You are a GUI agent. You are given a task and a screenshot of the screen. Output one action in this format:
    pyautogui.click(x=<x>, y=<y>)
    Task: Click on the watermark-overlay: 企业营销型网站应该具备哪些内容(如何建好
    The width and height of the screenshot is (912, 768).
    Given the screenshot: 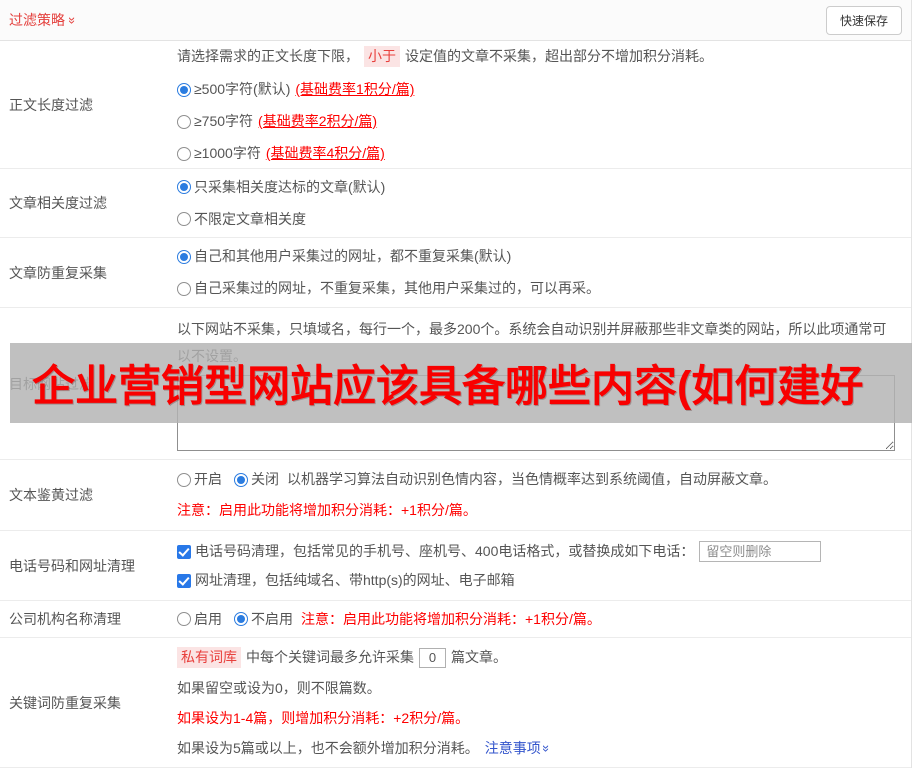 What is the action you would take?
    pyautogui.click(x=461, y=383)
    